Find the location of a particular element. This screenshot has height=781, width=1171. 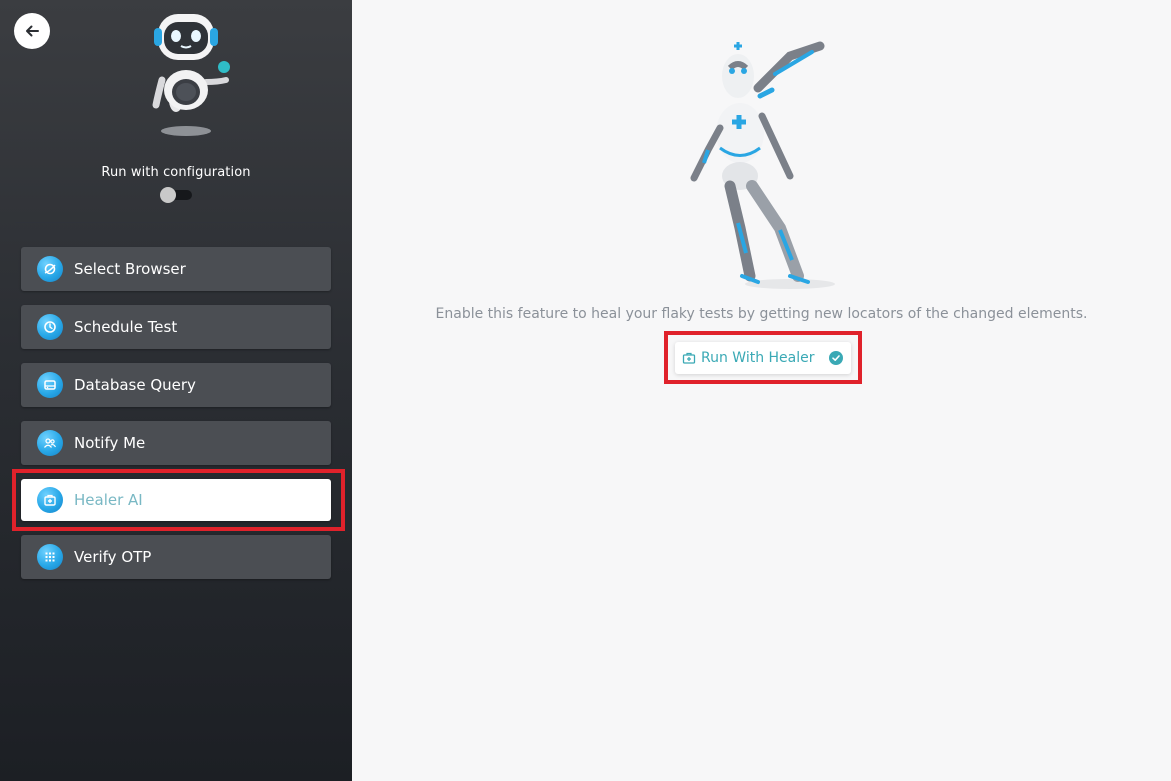

run-config-label: Run with configuration is located at coordinates (176, 172).